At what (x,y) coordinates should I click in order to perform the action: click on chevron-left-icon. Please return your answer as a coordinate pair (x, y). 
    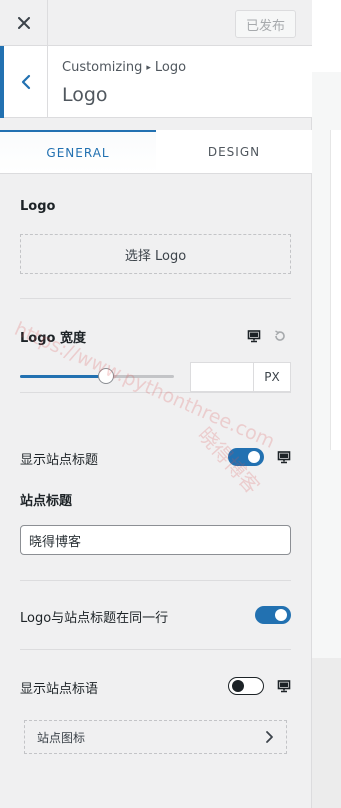
    Looking at the image, I should click on (25, 82).